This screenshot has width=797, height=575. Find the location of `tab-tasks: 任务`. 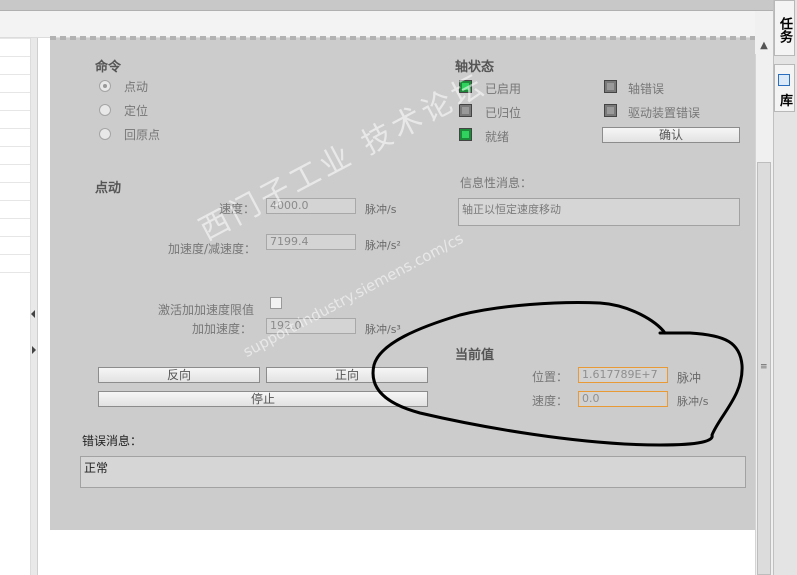

tab-tasks: 任务 is located at coordinates (784, 28).